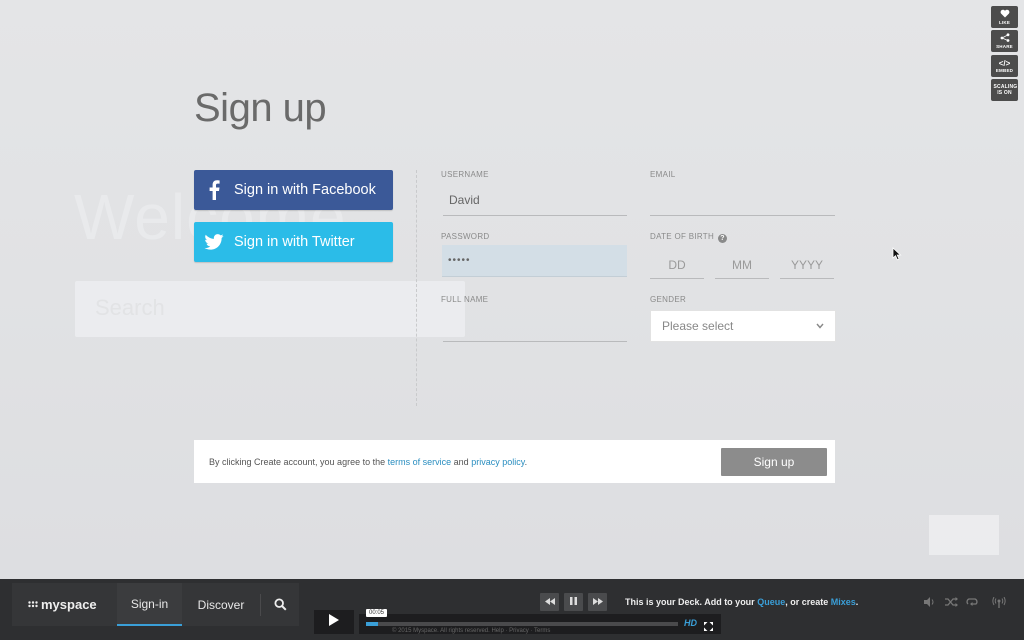 Image resolution: width=1024 pixels, height=640 pixels. I want to click on myspace-logo-icon, so click(33, 605).